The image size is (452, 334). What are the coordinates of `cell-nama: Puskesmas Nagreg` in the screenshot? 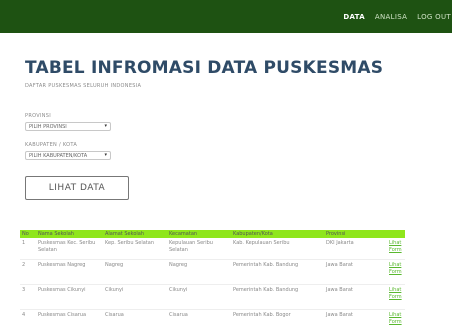 It's located at (69, 272).